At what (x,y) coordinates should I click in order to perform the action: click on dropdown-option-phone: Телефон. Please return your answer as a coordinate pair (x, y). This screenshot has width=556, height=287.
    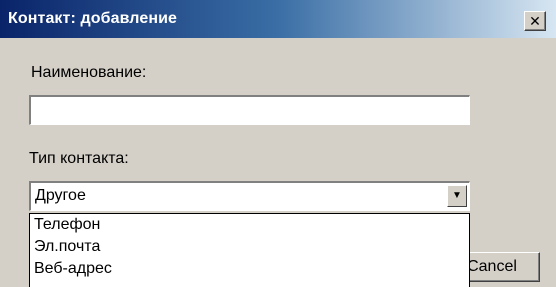
    Looking at the image, I should click on (249, 225).